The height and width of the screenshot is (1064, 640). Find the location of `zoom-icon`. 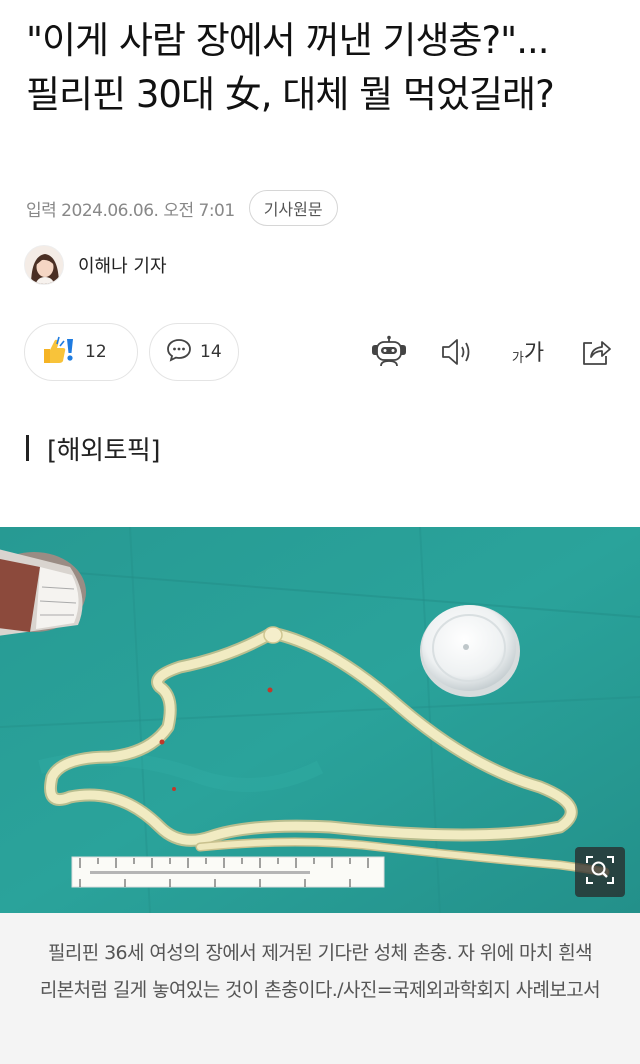

zoom-icon is located at coordinates (600, 872).